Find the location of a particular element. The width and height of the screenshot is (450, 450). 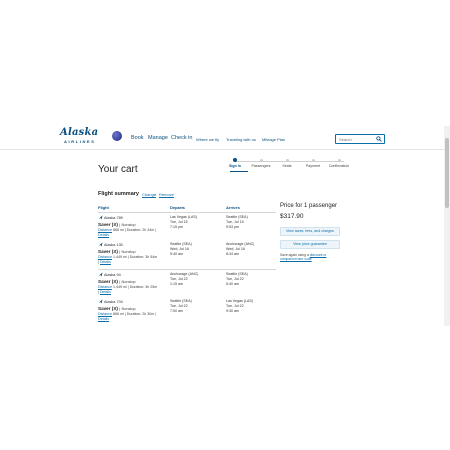

nav-where-we-fly: Where we fly is located at coordinates (207, 139).